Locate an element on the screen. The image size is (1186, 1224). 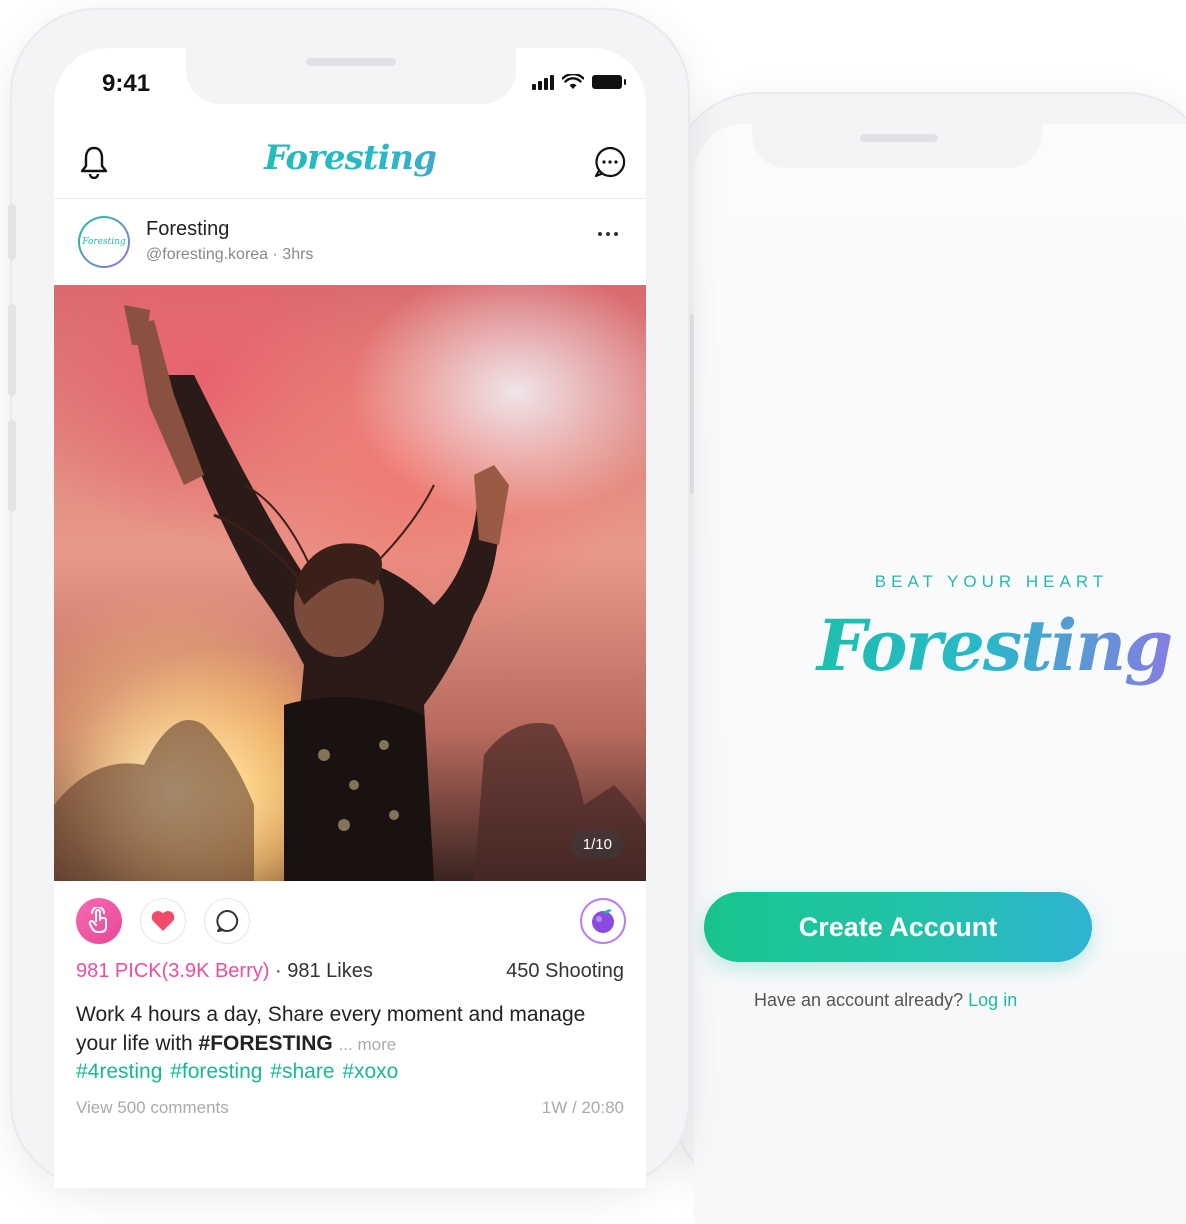
pick-button is located at coordinates (99, 921).